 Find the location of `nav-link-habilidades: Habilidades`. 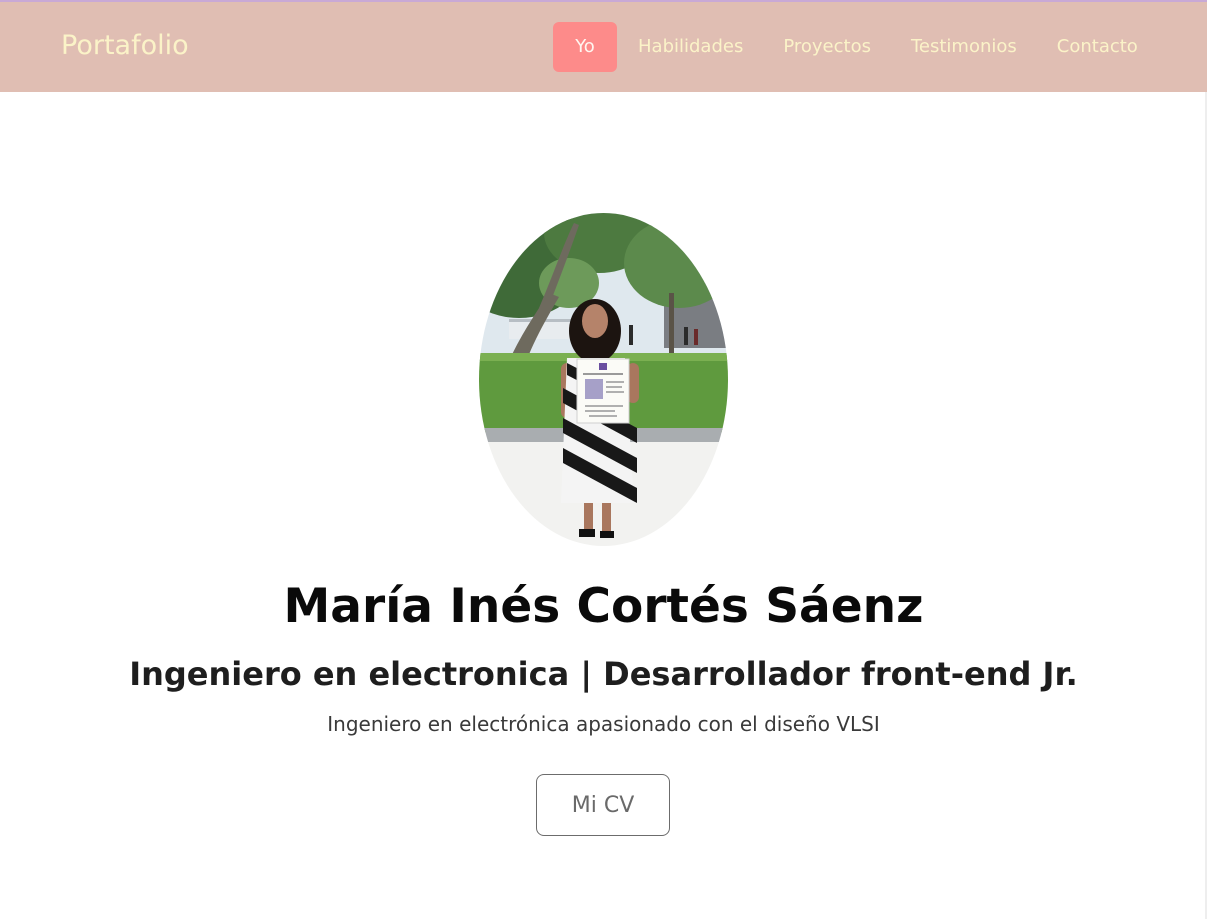

nav-link-habilidades: Habilidades is located at coordinates (690, 47).